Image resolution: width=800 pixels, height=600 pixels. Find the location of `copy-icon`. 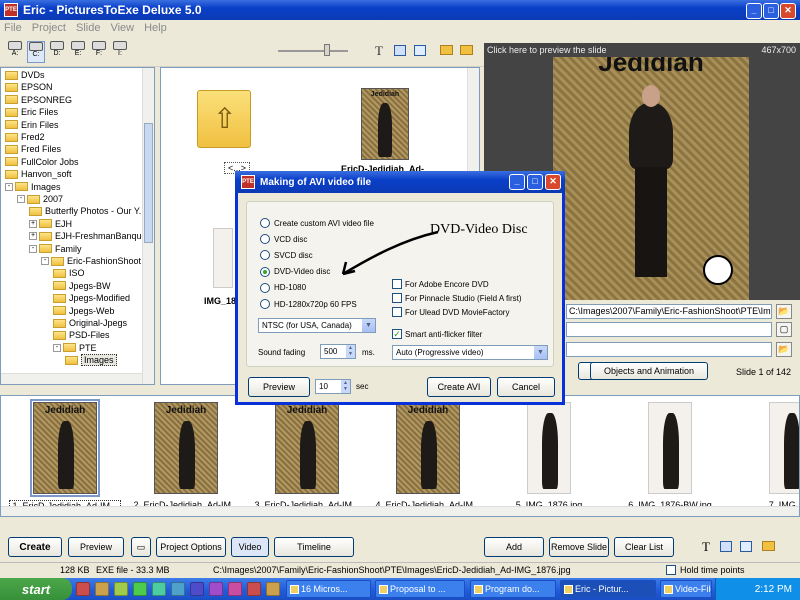

copy-icon is located at coordinates (400, 50).